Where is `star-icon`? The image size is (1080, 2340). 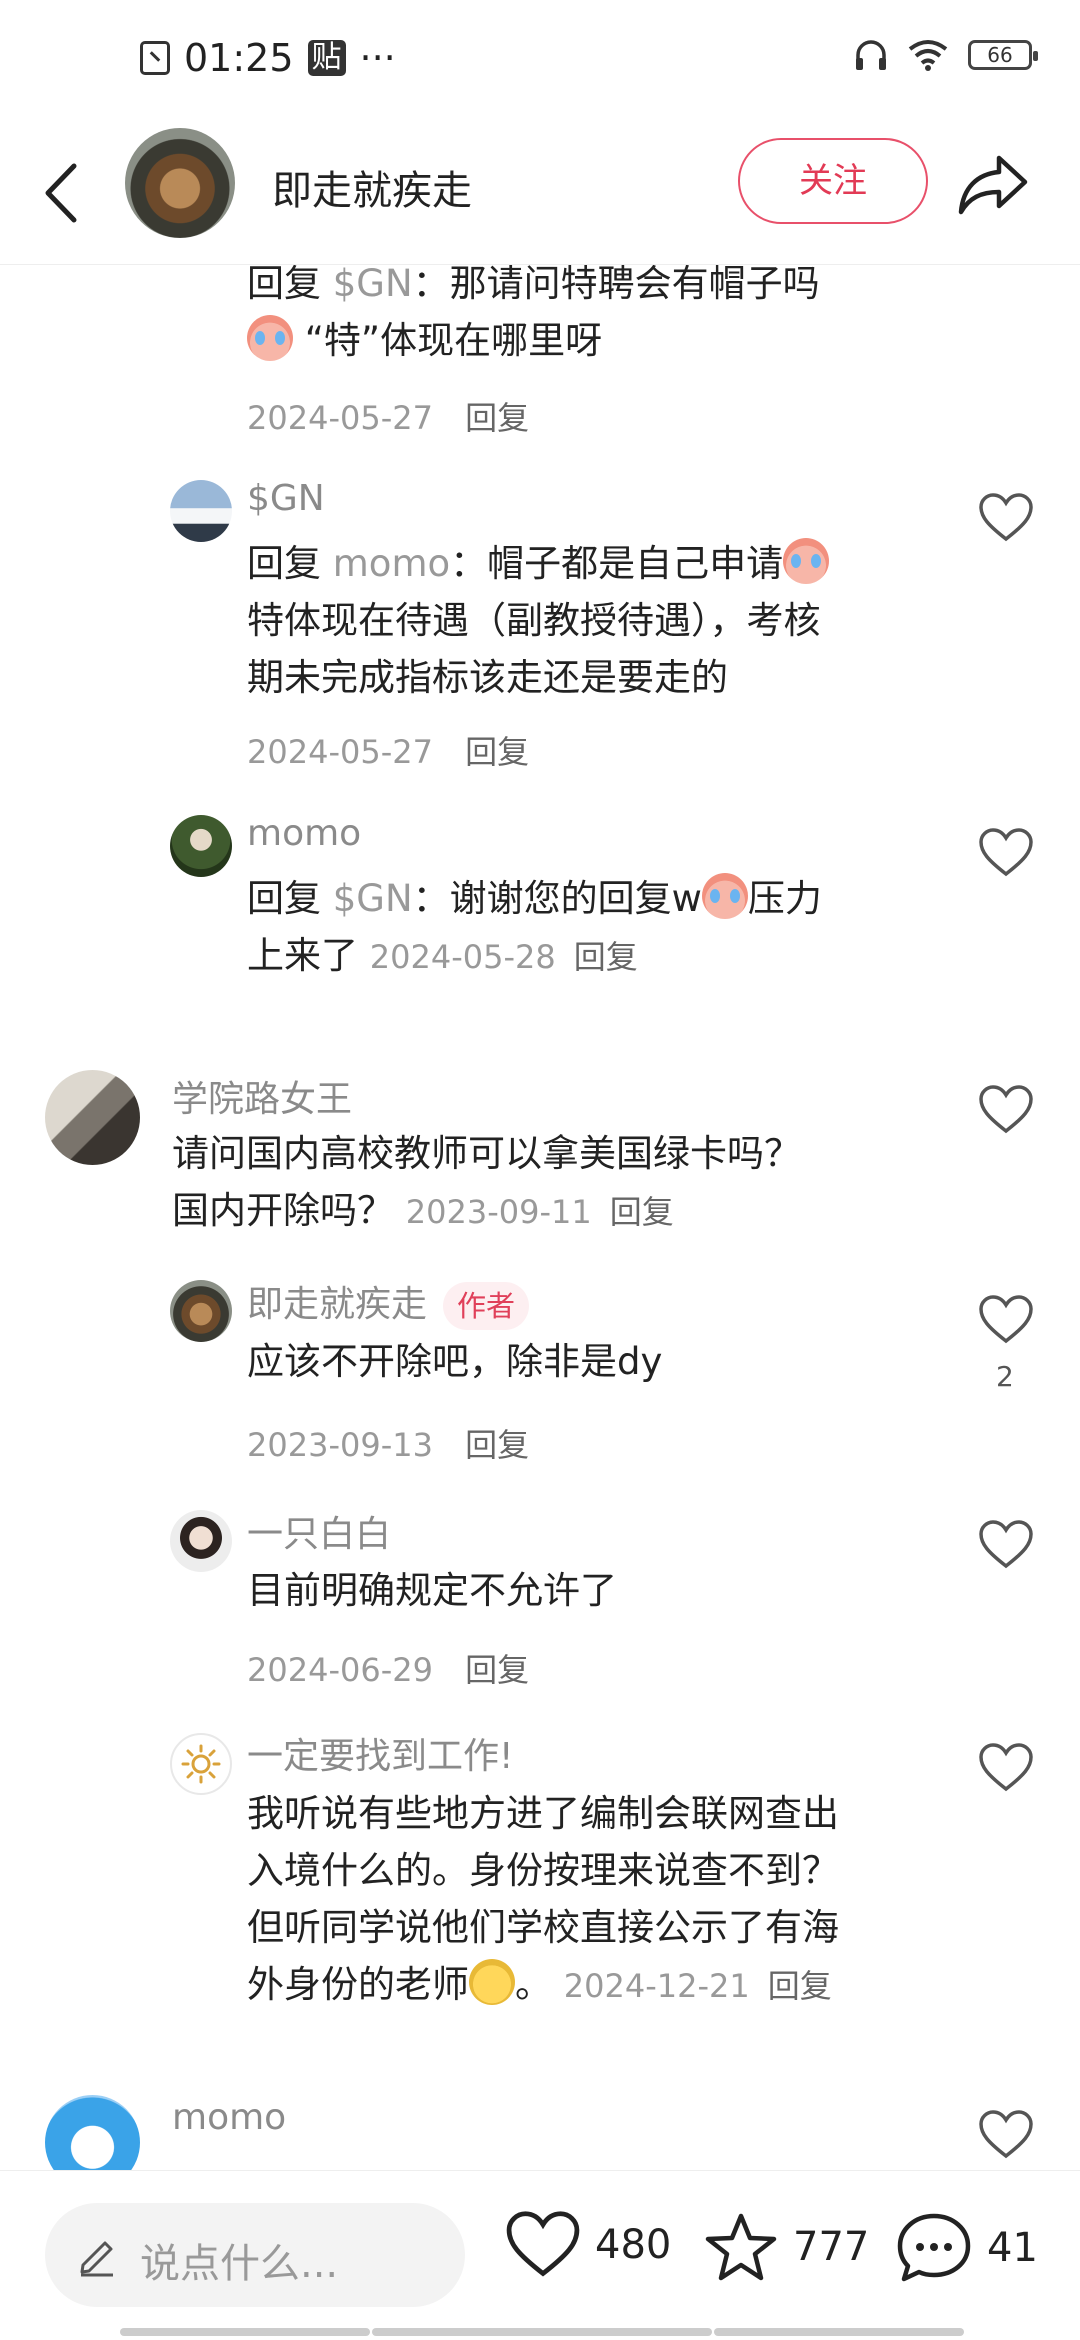 star-icon is located at coordinates (741, 2247).